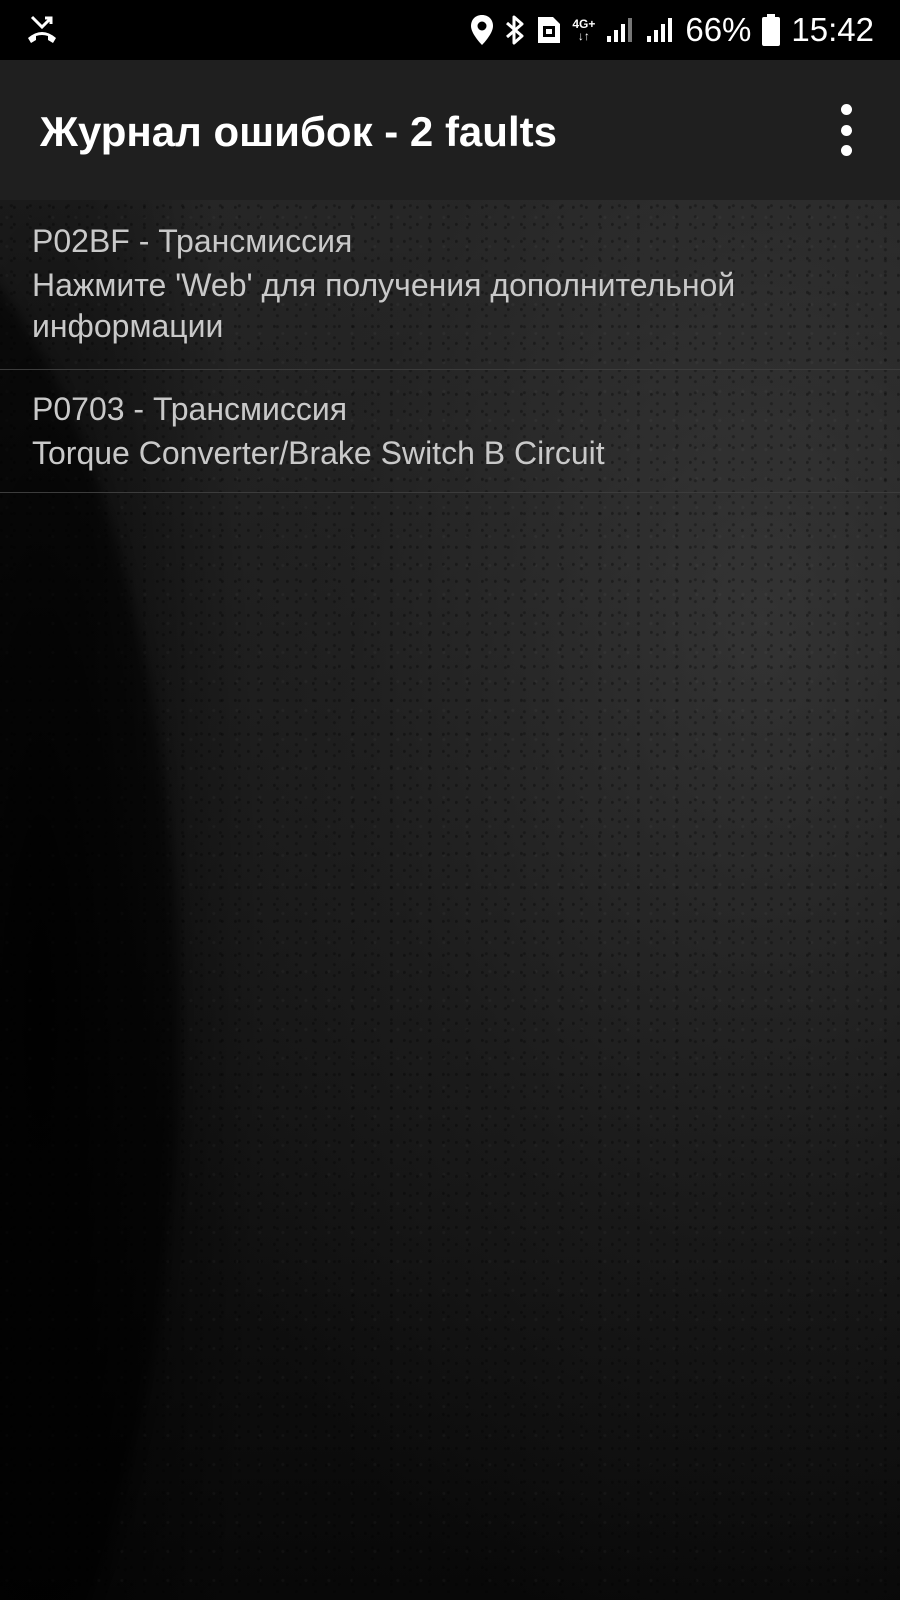 Image resolution: width=900 pixels, height=1600 pixels. Describe the element at coordinates (549, 30) in the screenshot. I see `sim-card-icon` at that location.